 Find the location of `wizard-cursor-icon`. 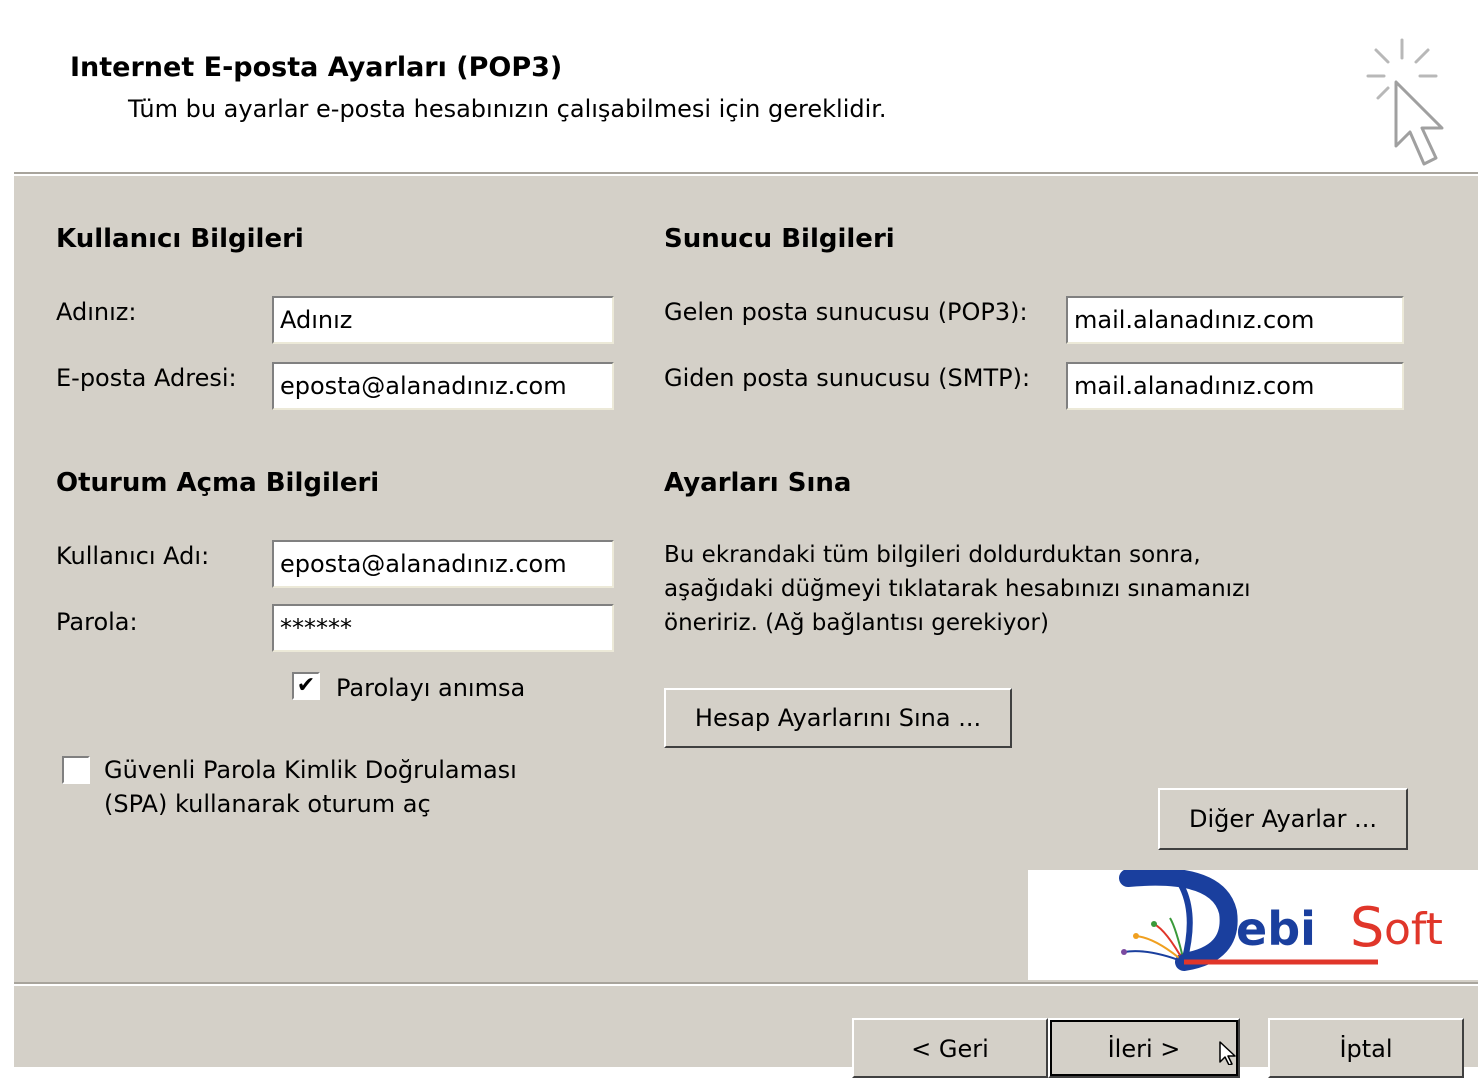

wizard-cursor-icon is located at coordinates (1405, 102).